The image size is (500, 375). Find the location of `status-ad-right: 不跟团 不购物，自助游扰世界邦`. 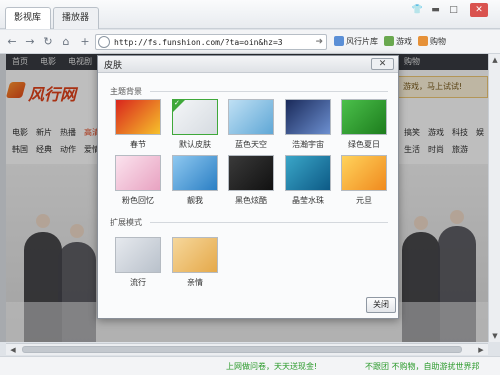

status-ad-right: 不跟团 不购物，自助游扰世界邦 is located at coordinates (422, 366).